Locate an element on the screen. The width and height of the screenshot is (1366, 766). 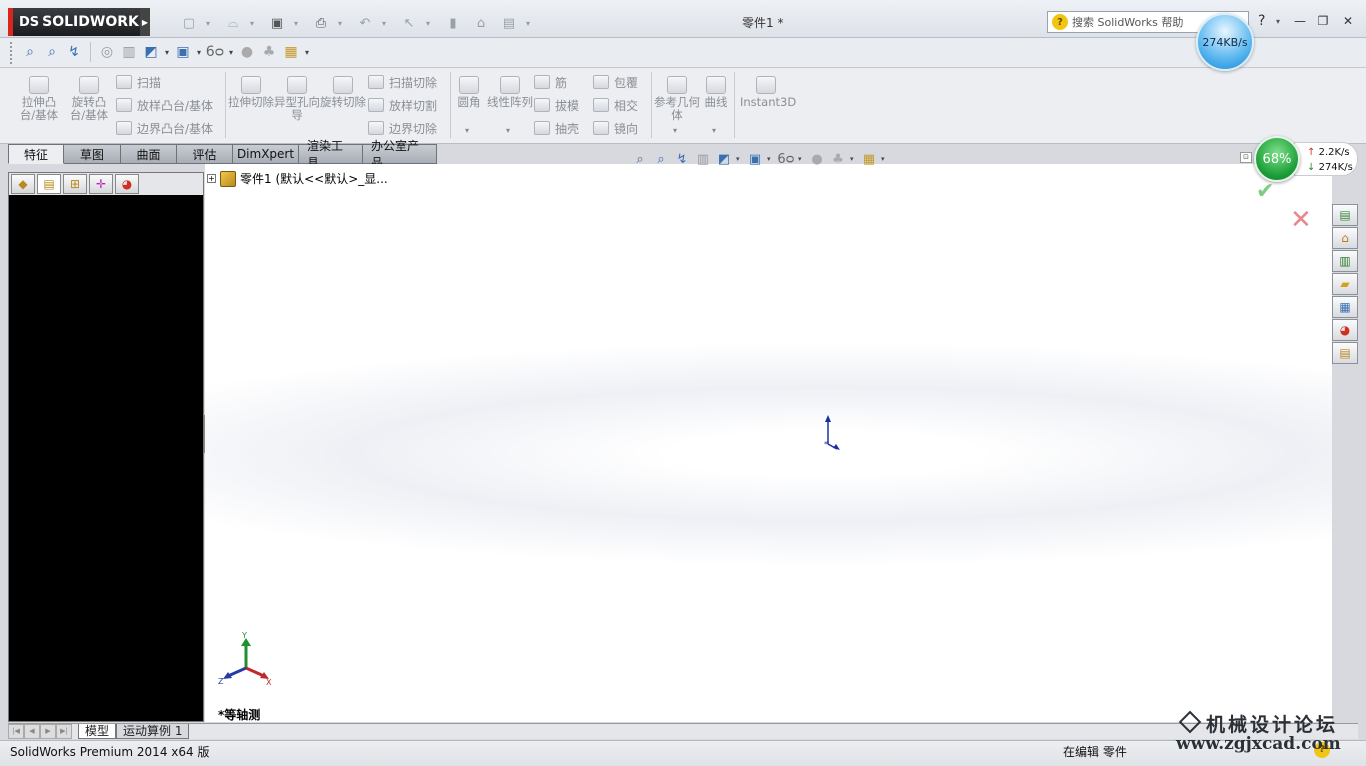
prev-tab-icon: ◀ is located at coordinates (32, 731).